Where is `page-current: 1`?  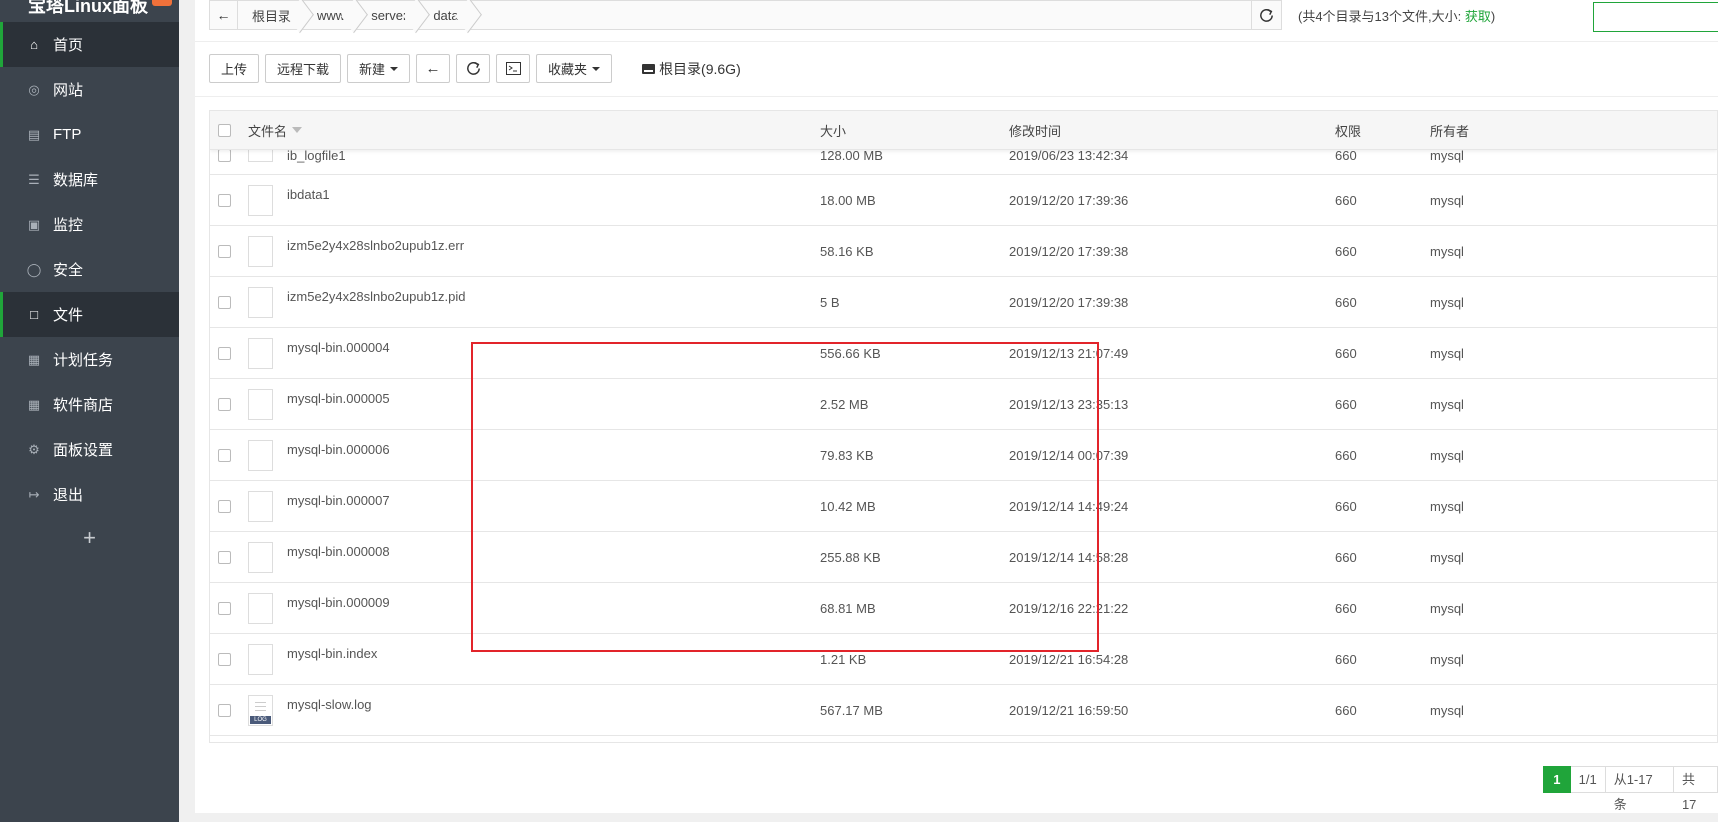 page-current: 1 is located at coordinates (1557, 779).